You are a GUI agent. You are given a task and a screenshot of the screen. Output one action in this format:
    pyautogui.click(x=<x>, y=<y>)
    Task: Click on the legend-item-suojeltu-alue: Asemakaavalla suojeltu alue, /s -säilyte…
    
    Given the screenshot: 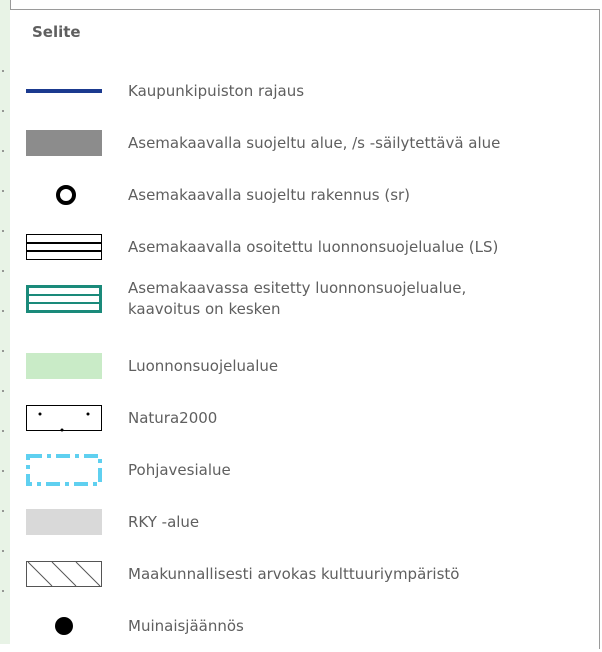 What is the action you would take?
    pyautogui.click(x=300, y=143)
    